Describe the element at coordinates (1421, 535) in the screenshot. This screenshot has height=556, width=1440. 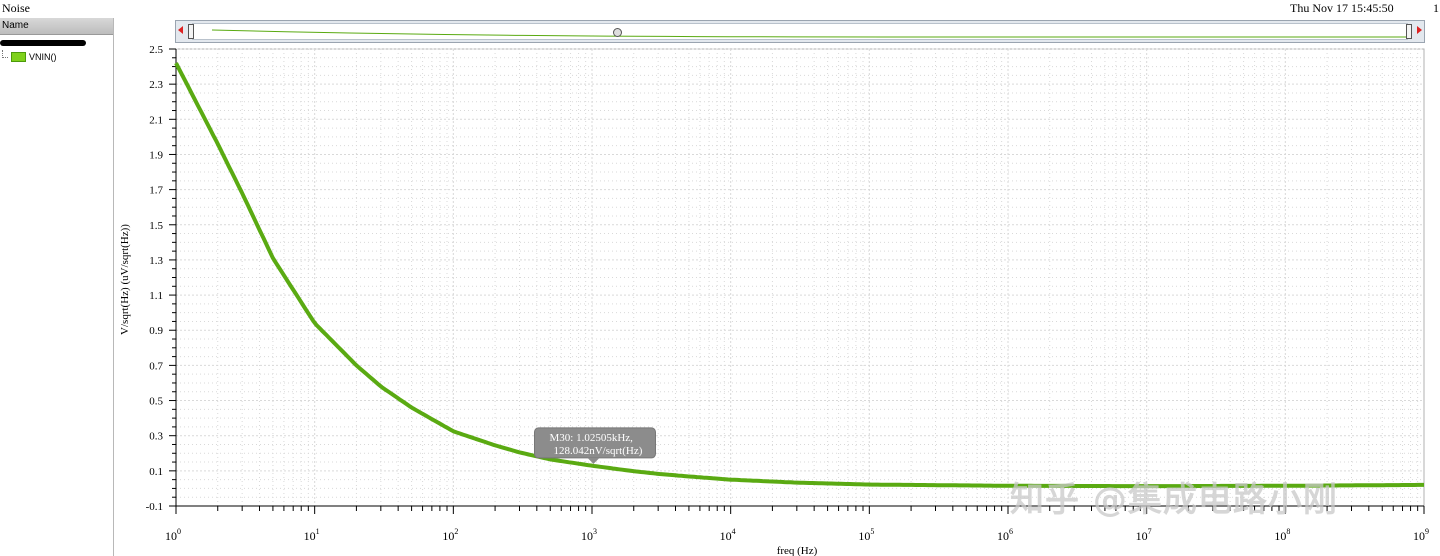
I see `x-tick-label: 109` at that location.